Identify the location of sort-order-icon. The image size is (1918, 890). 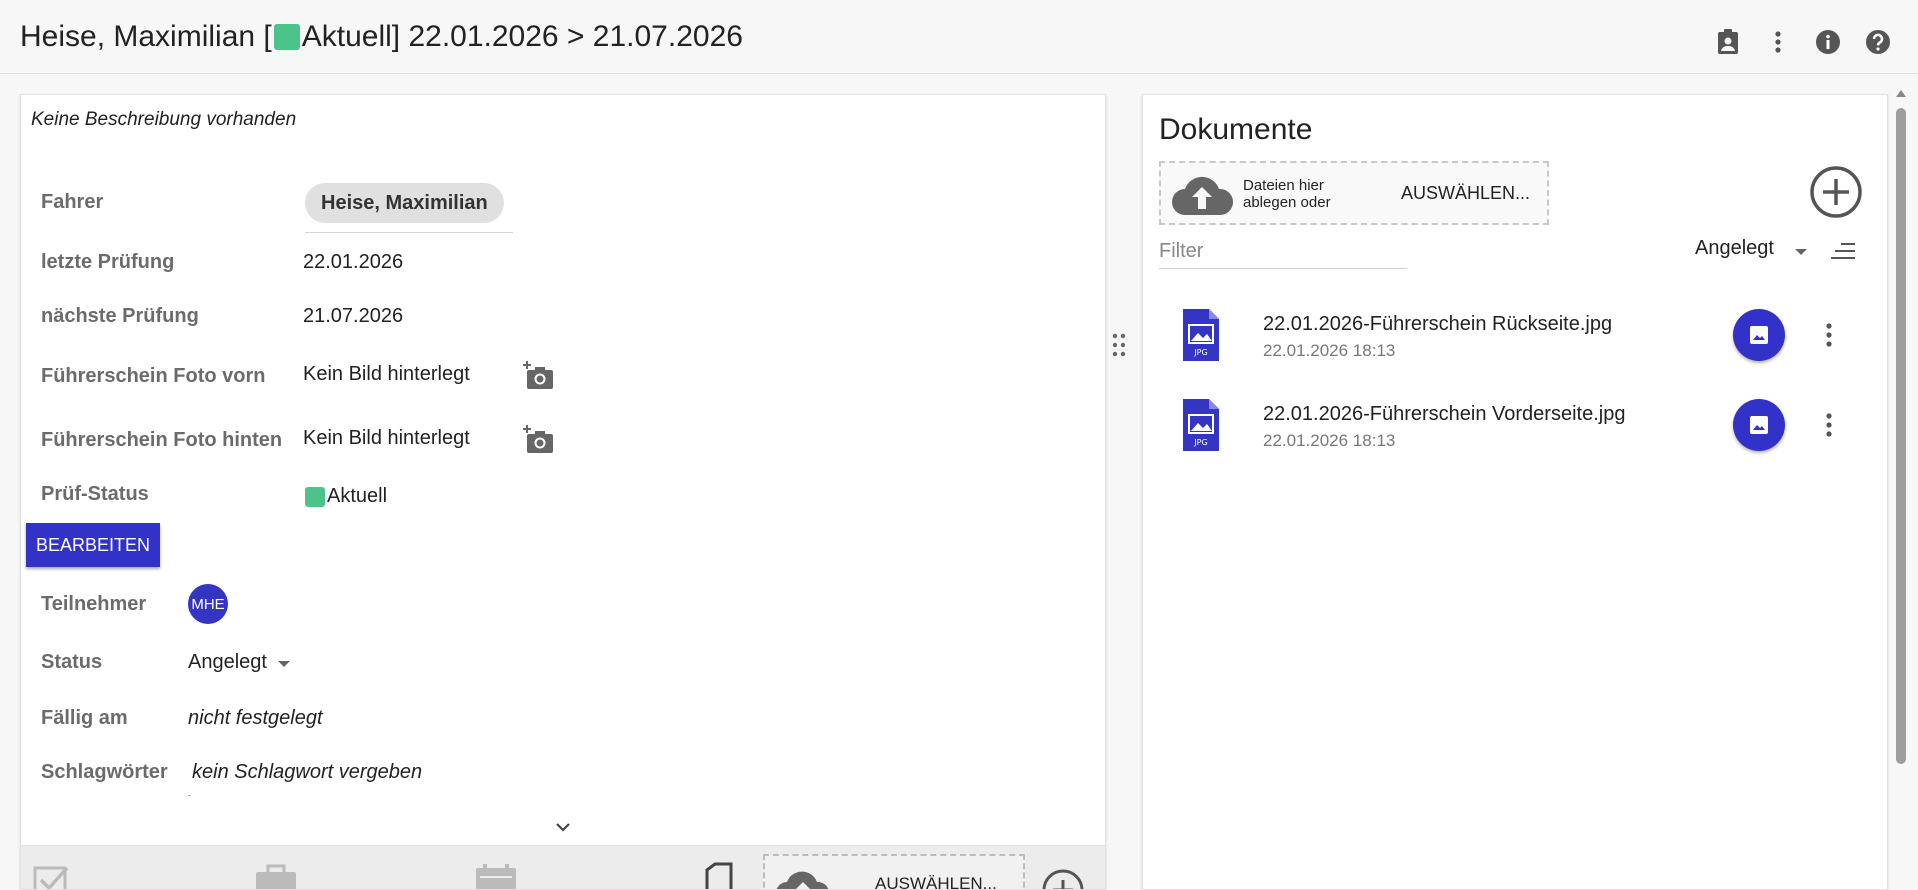
(1843, 251).